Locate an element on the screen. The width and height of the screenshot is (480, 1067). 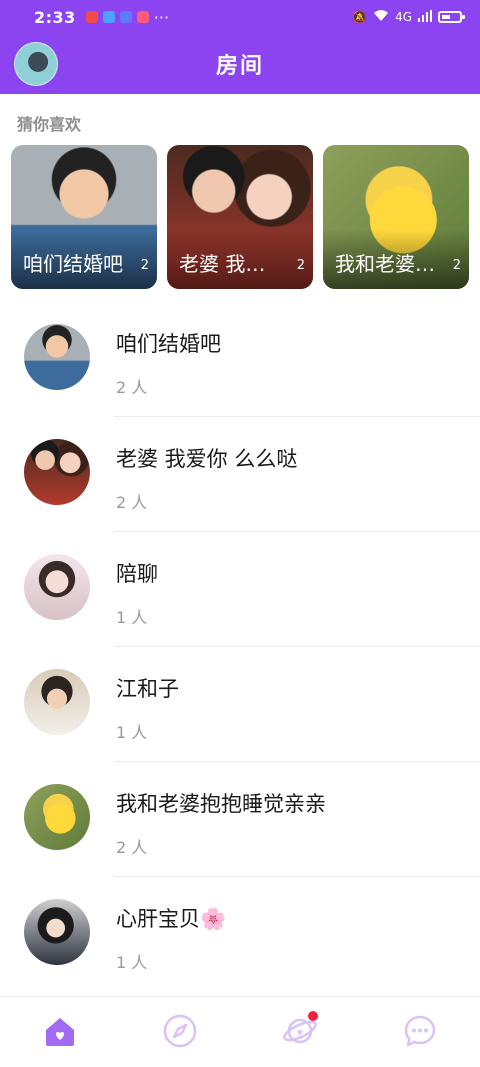
status-bar: 2:33 ··· 🔕 4G is located at coordinates (240, 17).